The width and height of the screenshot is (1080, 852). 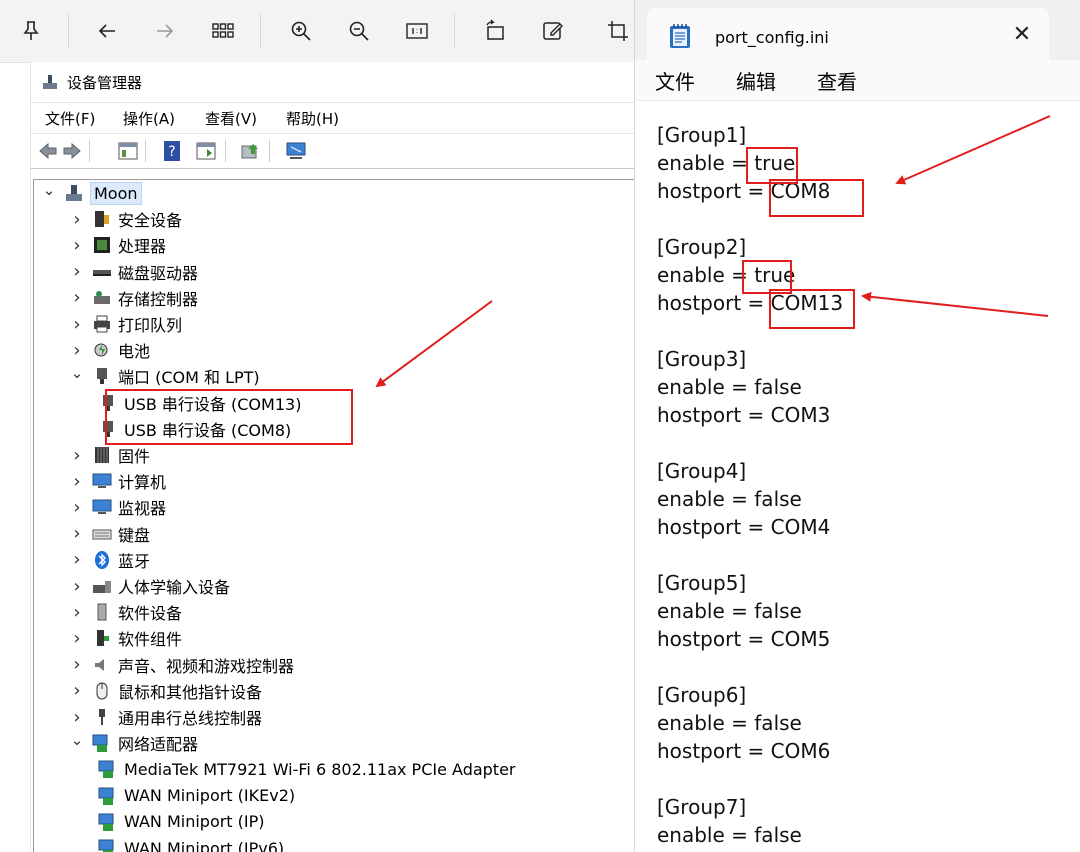 I want to click on tree-category: › 监视器, so click(x=118, y=507).